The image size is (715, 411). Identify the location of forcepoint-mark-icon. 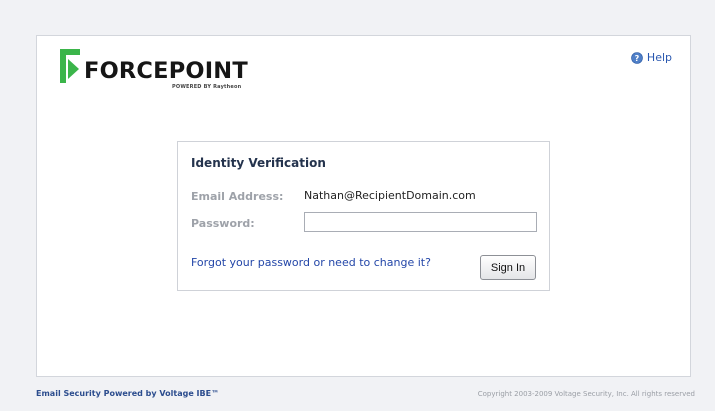
(70, 66).